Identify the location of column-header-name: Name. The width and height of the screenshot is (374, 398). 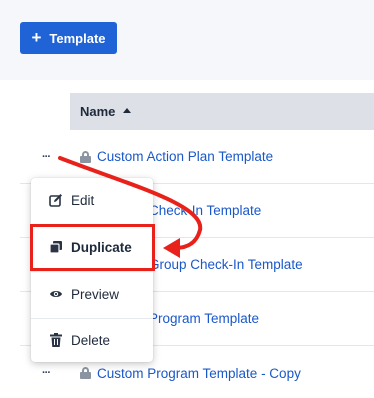
(97, 111).